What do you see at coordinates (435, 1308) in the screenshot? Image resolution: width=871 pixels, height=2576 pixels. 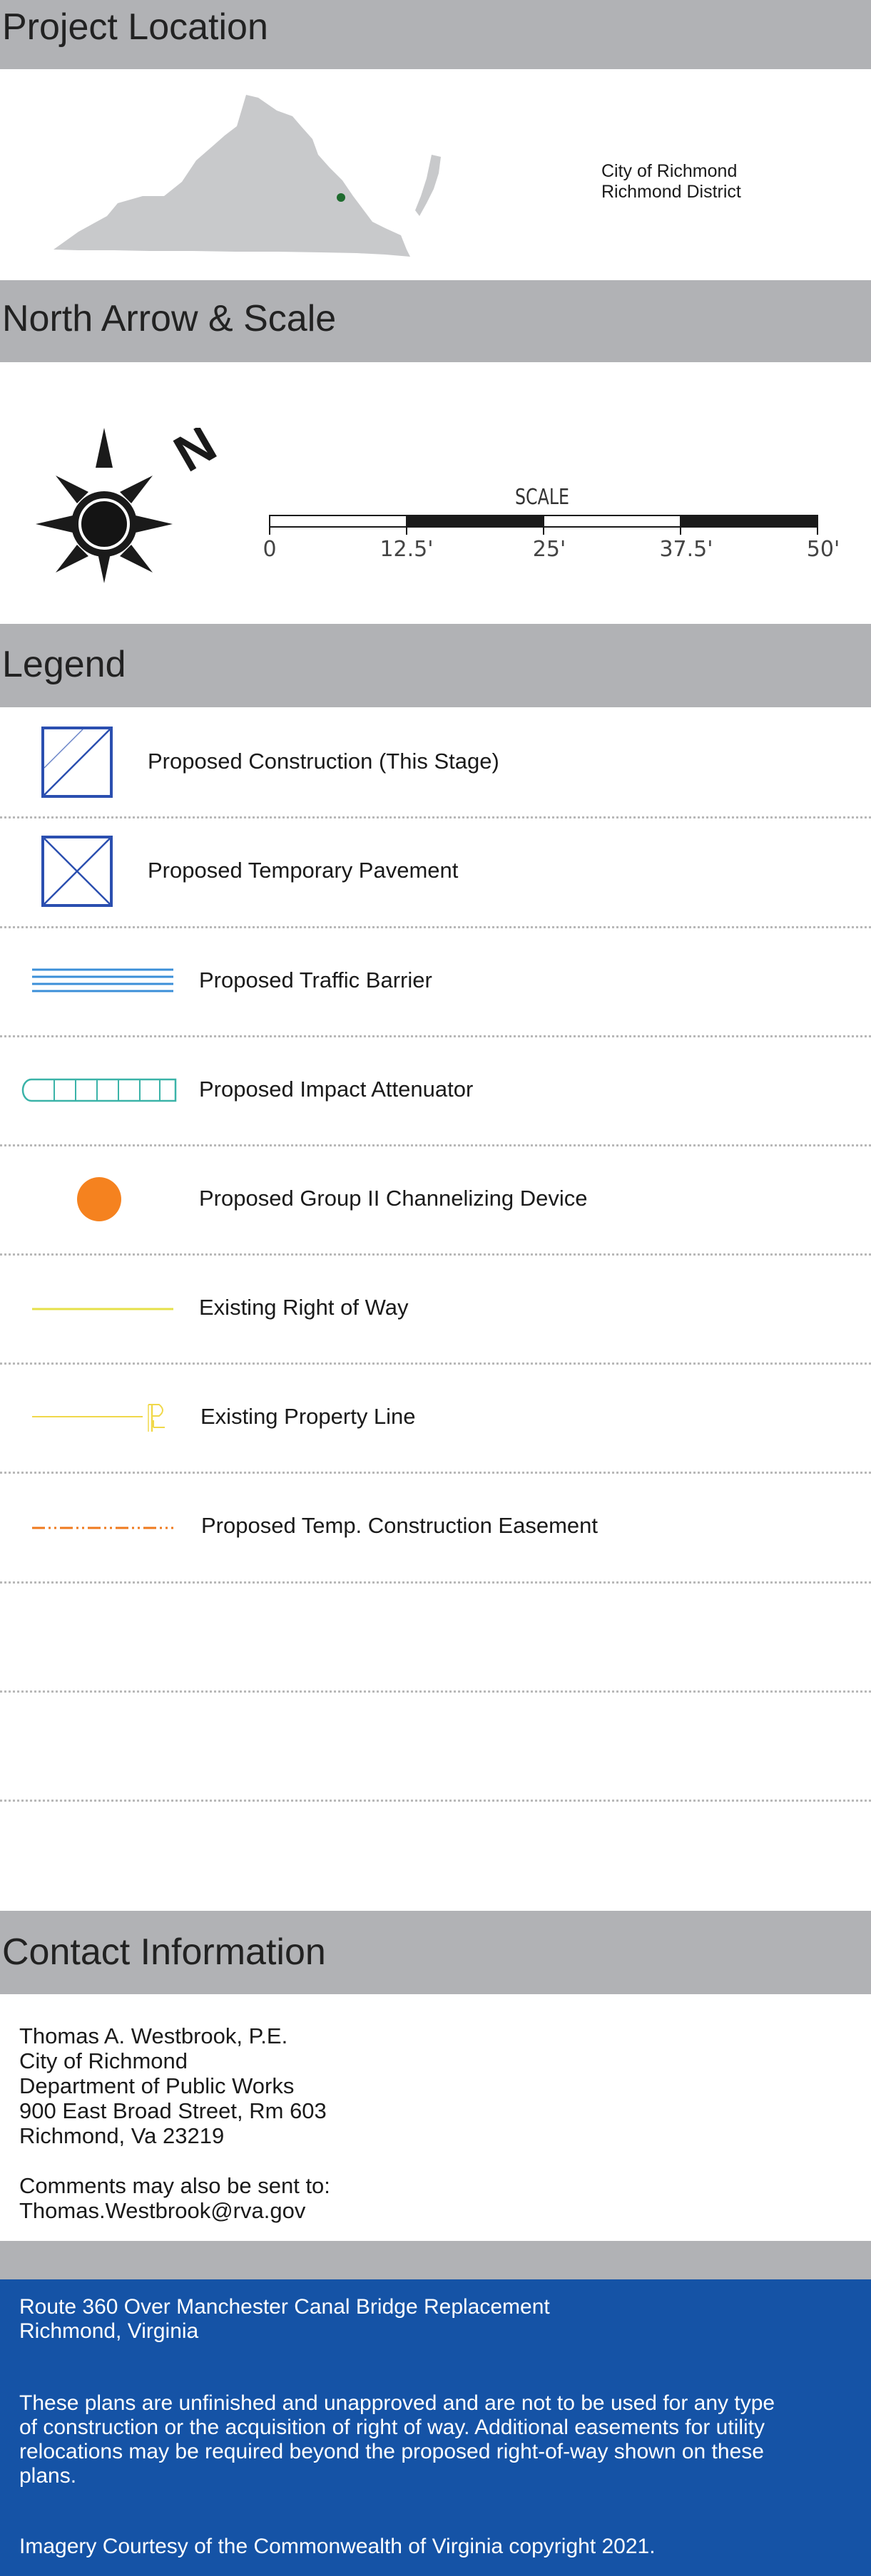 I see `legend-item: Existing Right of Way` at bounding box center [435, 1308].